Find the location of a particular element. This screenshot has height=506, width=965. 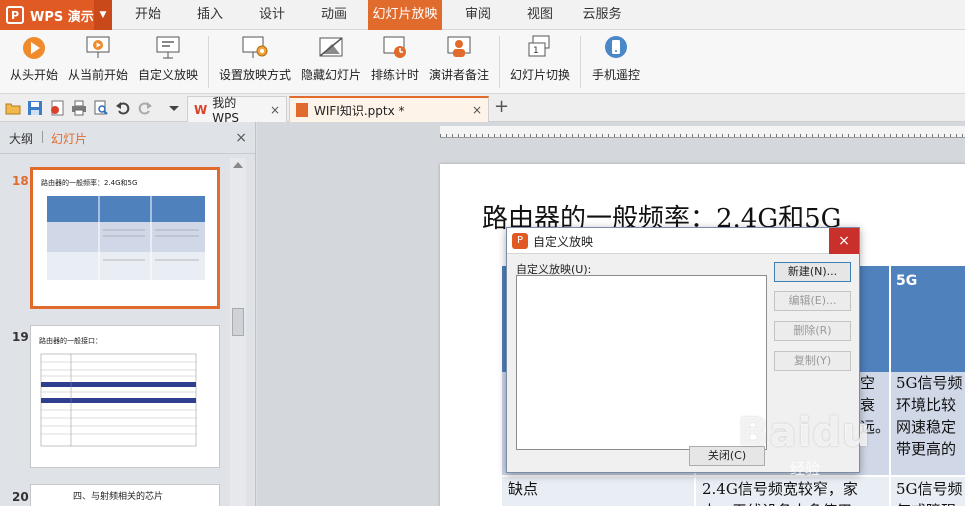

tab-cloud: 云服务 is located at coordinates (602, 15).